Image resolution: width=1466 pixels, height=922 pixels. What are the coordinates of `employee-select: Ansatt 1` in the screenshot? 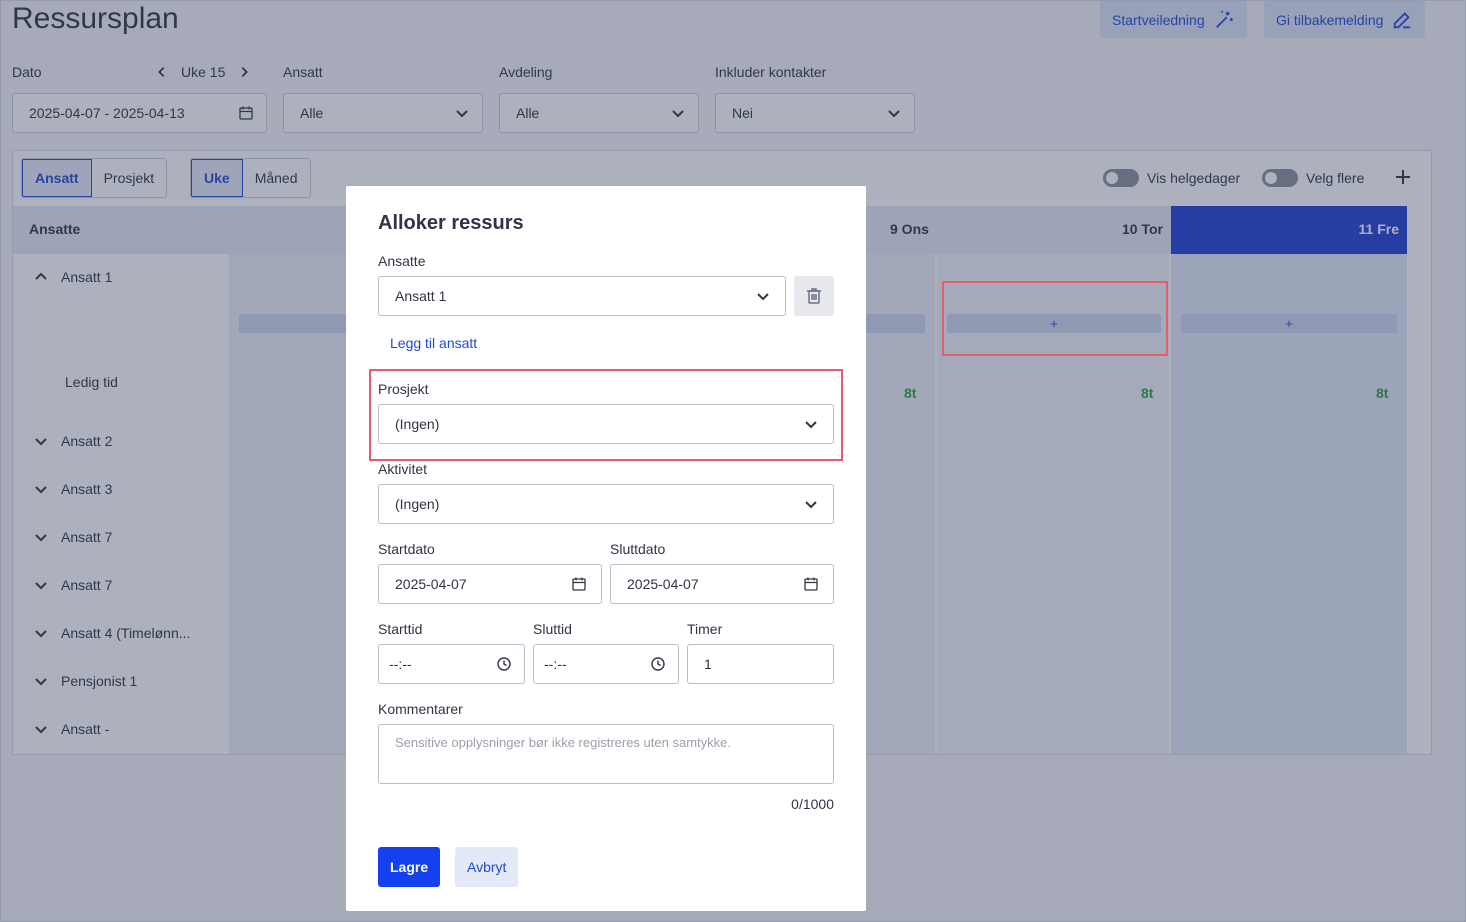 It's located at (582, 296).